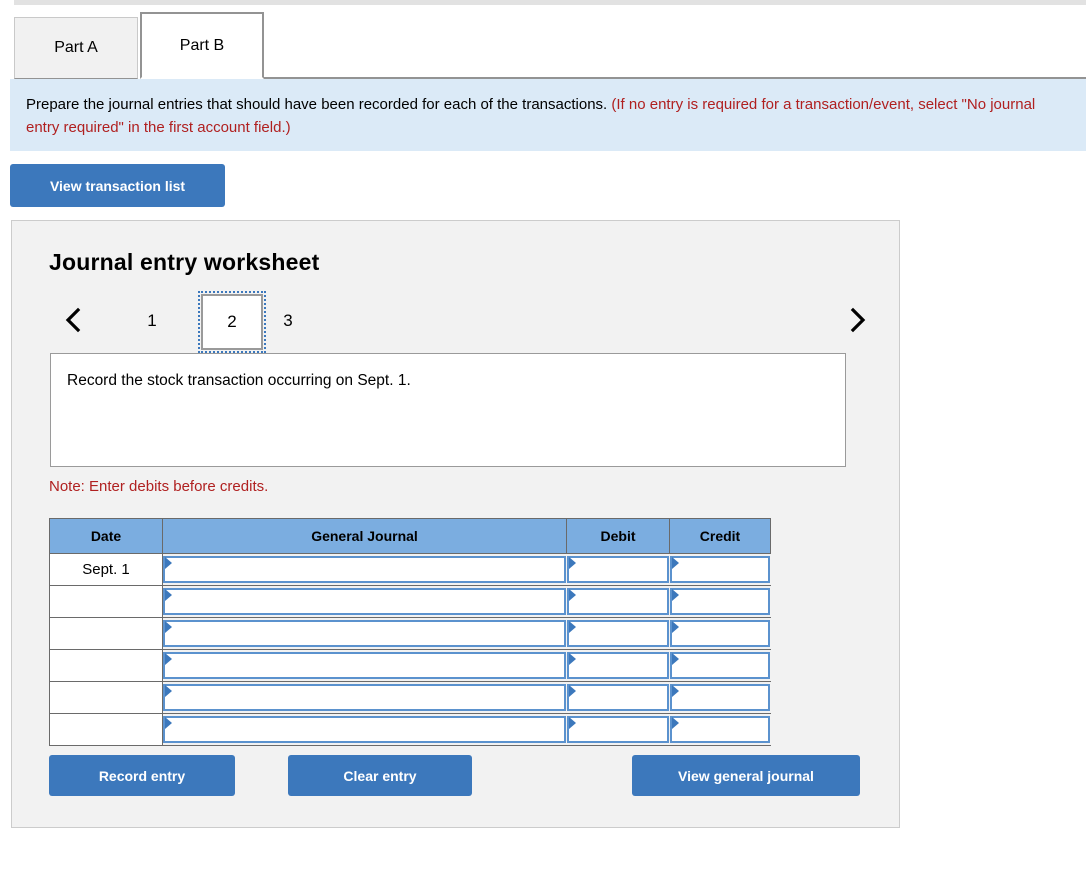 The image size is (1086, 872). I want to click on clear-entry-button: Clear entry, so click(380, 775).